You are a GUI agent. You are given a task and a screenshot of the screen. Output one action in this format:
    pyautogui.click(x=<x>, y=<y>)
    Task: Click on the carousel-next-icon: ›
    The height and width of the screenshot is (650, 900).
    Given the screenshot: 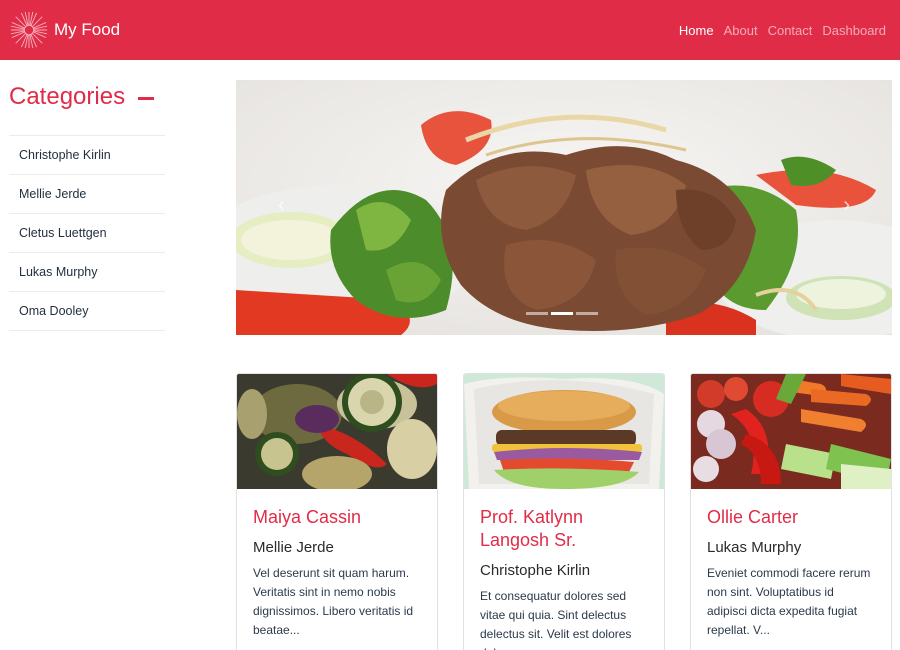 What is the action you would take?
    pyautogui.click(x=846, y=205)
    